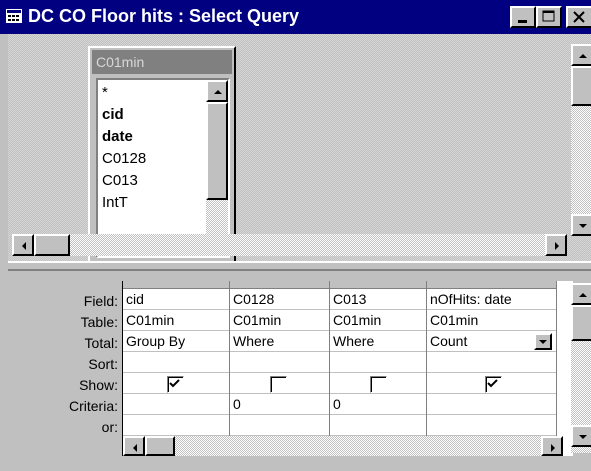  I want to click on maximize-icon, so click(548, 16).